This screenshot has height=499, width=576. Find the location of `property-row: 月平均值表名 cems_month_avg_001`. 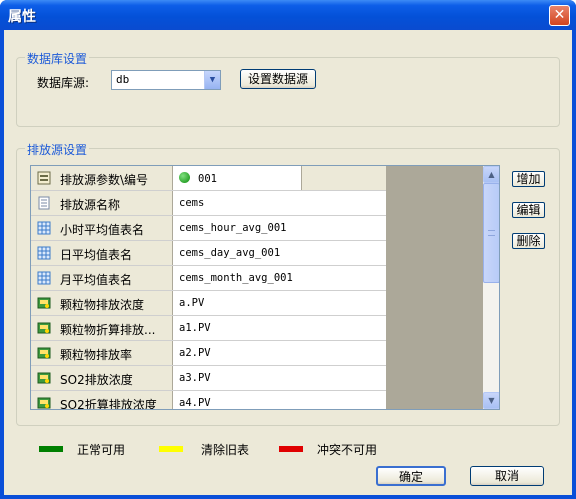

property-row: 月平均值表名 cems_month_avg_001 is located at coordinates (208, 278).